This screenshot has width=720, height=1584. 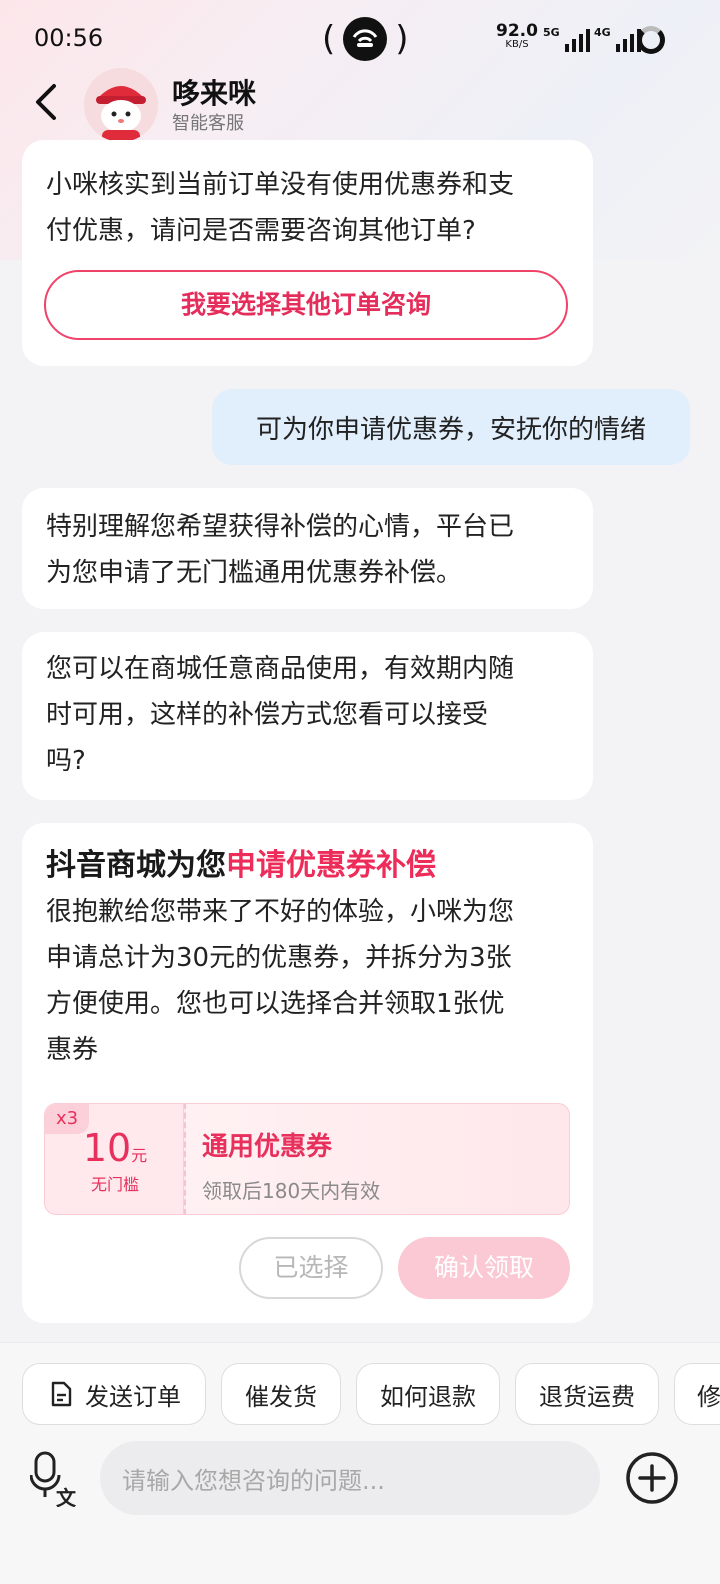 What do you see at coordinates (280, 527) in the screenshot?
I see `bot-message-2-line-1: 特别理解您希望获得补偿的心情，平台已` at bounding box center [280, 527].